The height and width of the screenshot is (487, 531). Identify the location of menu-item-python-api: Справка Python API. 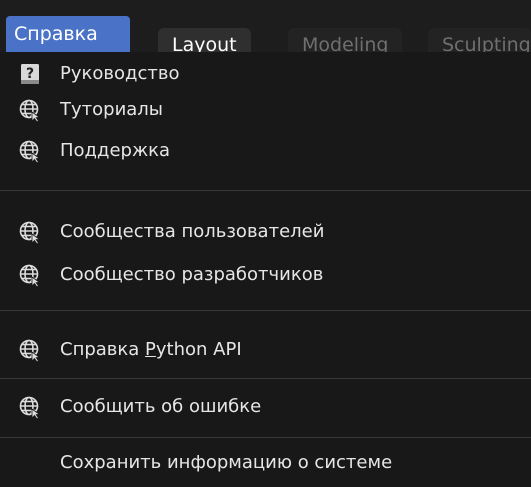
(265, 350).